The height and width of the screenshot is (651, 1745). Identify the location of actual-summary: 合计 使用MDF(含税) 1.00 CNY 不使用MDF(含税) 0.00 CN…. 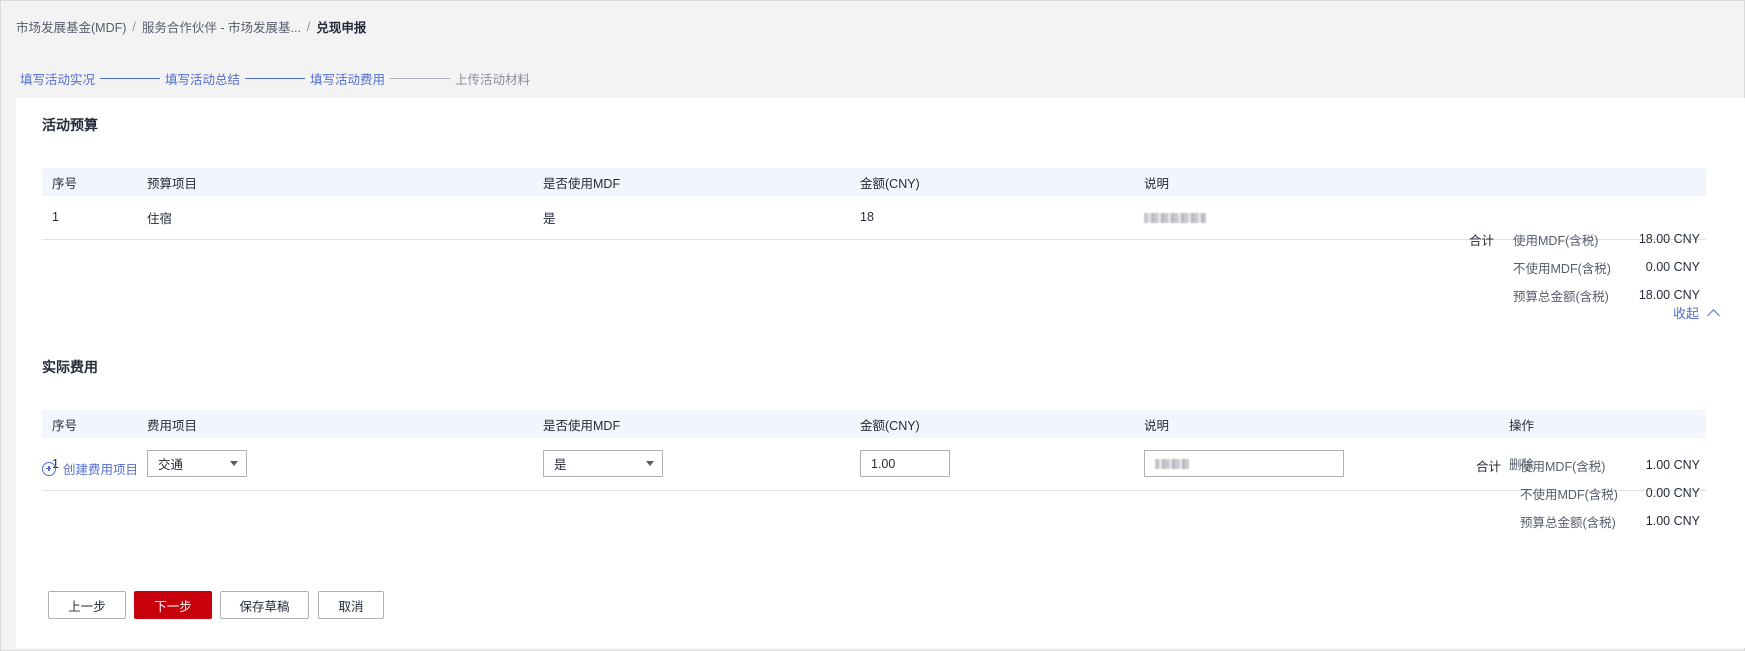
(1588, 493).